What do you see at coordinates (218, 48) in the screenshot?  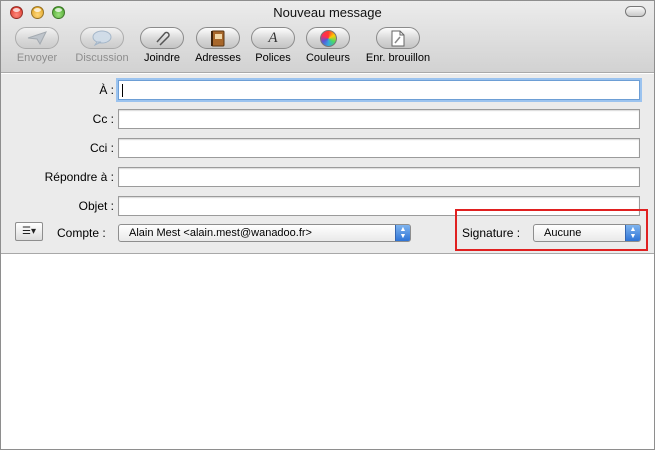 I see `addresses-button: Adresses` at bounding box center [218, 48].